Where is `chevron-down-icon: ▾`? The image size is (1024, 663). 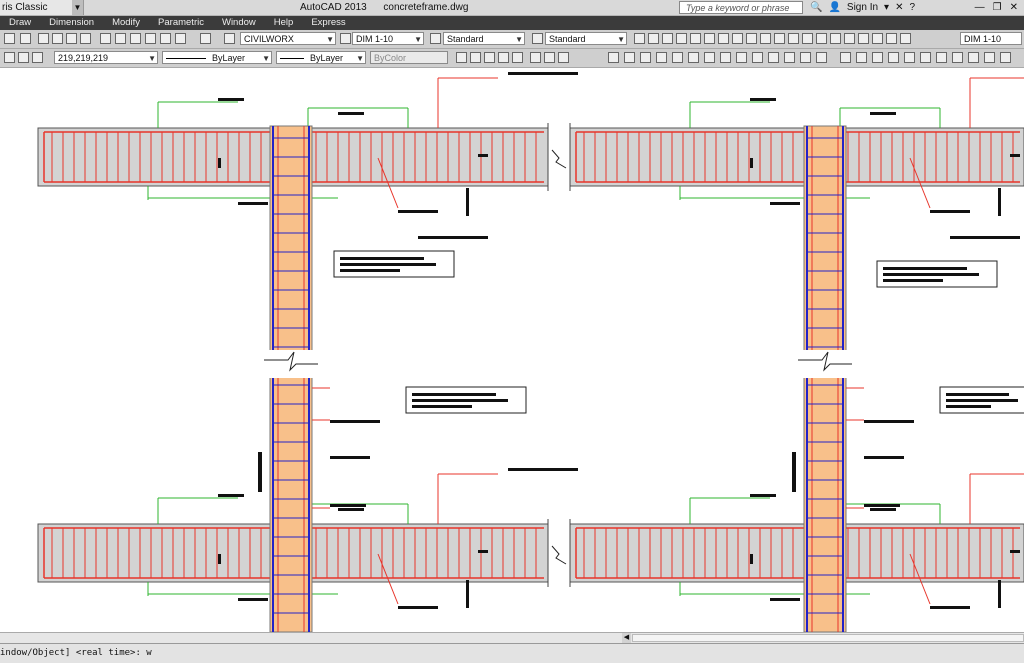 chevron-down-icon: ▾ is located at coordinates (886, 7).